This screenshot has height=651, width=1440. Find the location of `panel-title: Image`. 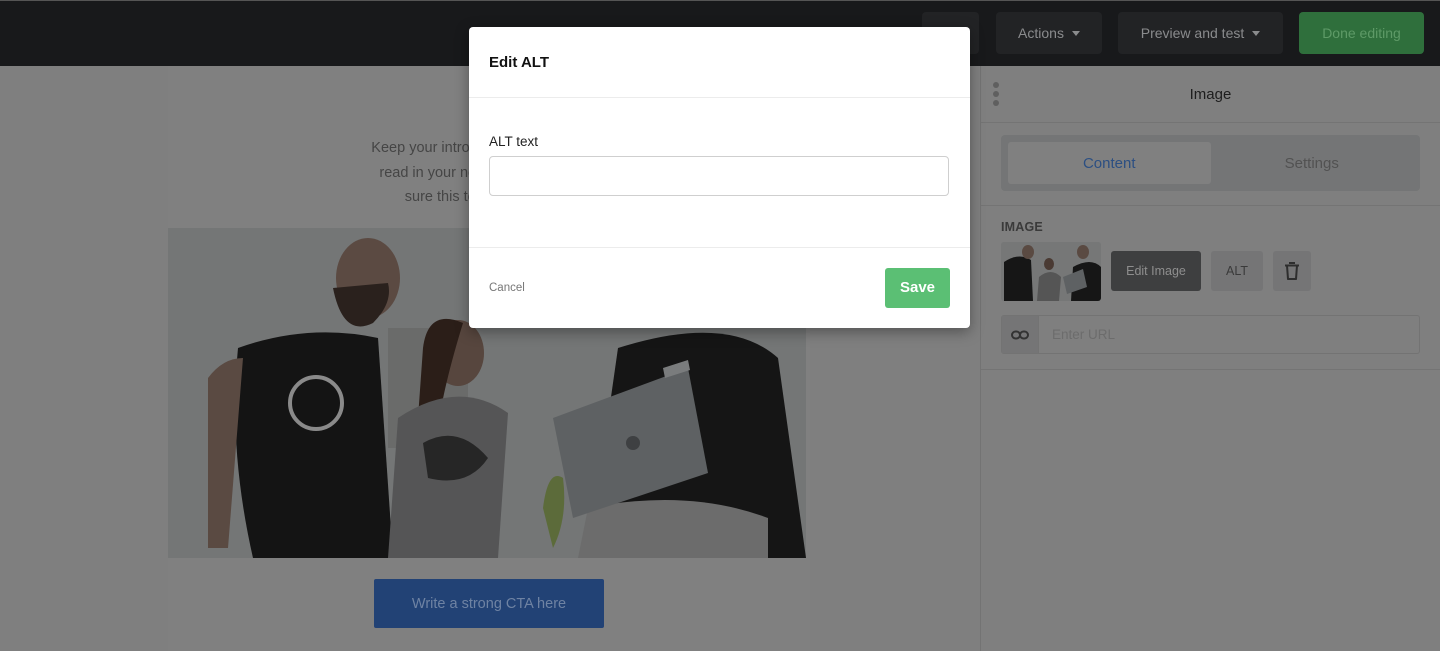

panel-title: Image is located at coordinates (1210, 94).